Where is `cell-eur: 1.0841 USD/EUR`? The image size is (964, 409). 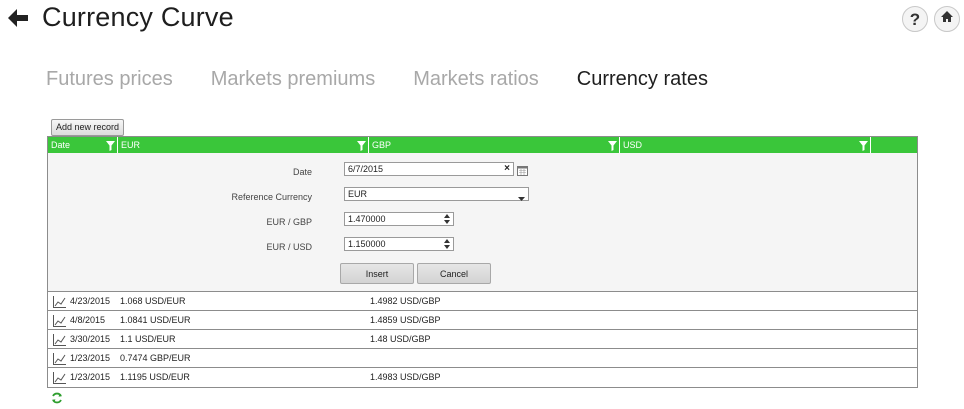 cell-eur: 1.0841 USD/EUR is located at coordinates (155, 320).